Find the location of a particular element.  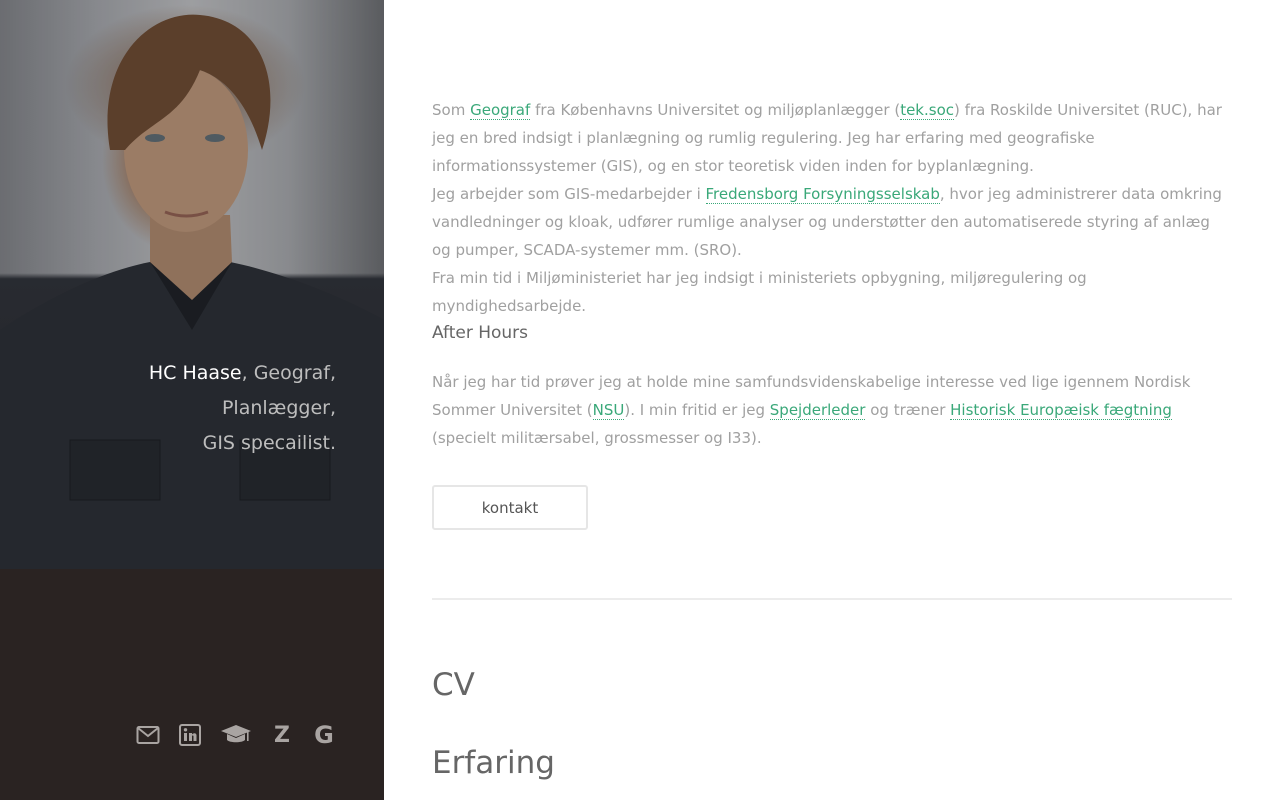

link-teksoc: tek.soc is located at coordinates (927, 110).